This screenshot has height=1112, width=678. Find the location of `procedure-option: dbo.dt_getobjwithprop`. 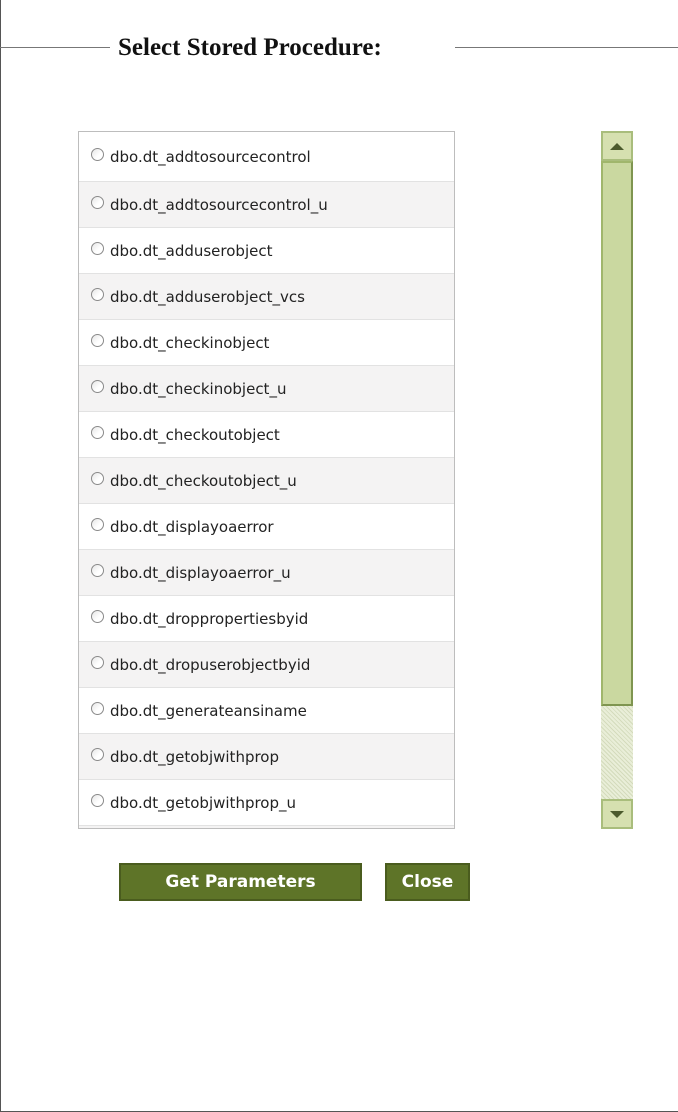

procedure-option: dbo.dt_getobjwithprop is located at coordinates (266, 757).